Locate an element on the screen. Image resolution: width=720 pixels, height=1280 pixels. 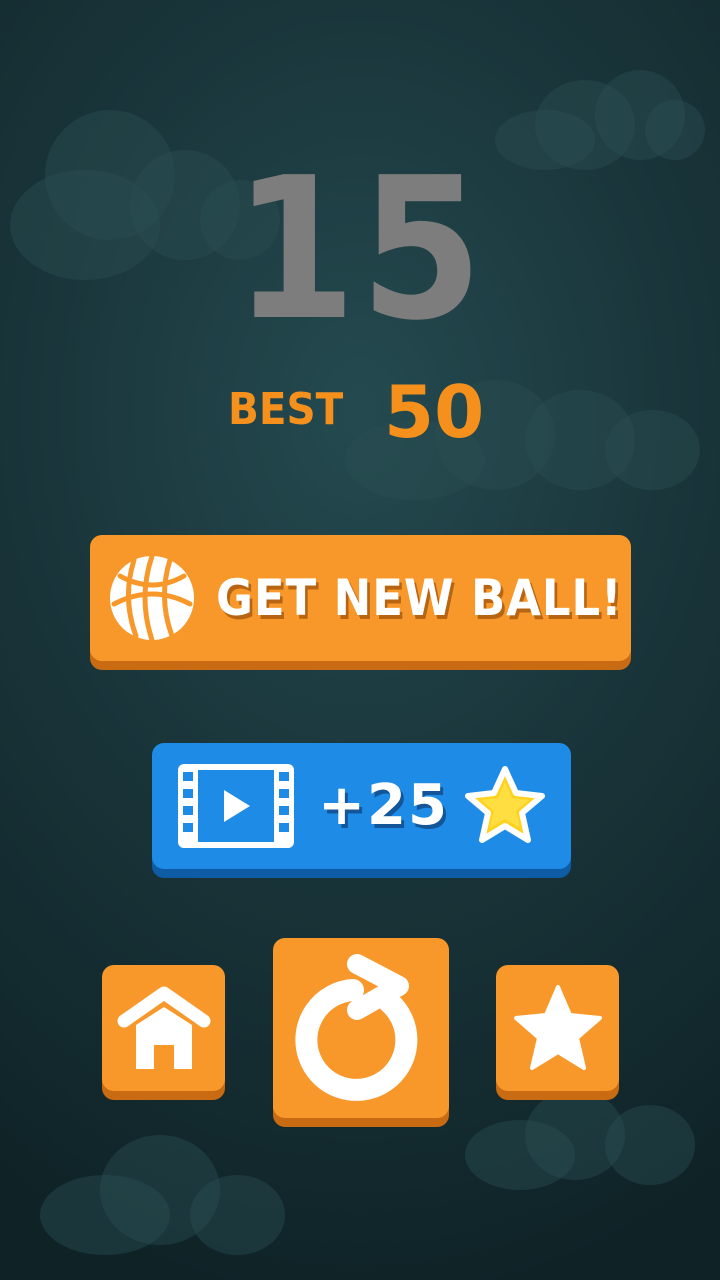
home-button is located at coordinates (163, 1028).